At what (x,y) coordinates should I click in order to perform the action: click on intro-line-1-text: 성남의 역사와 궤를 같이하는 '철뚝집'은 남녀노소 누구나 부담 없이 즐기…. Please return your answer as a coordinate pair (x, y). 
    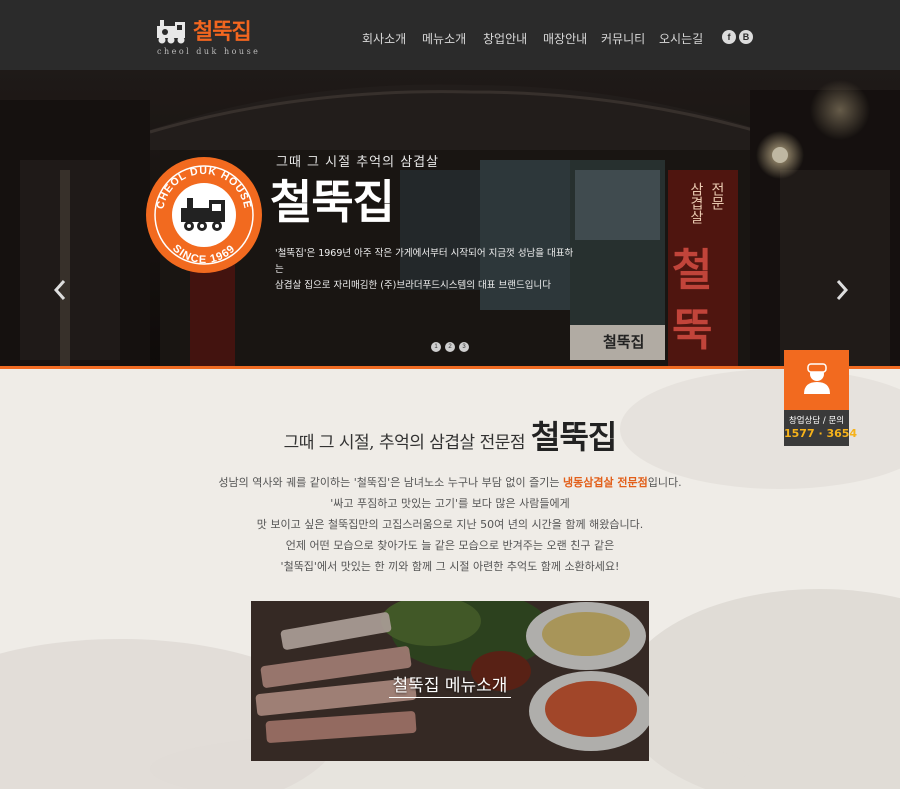
    Looking at the image, I should click on (390, 482).